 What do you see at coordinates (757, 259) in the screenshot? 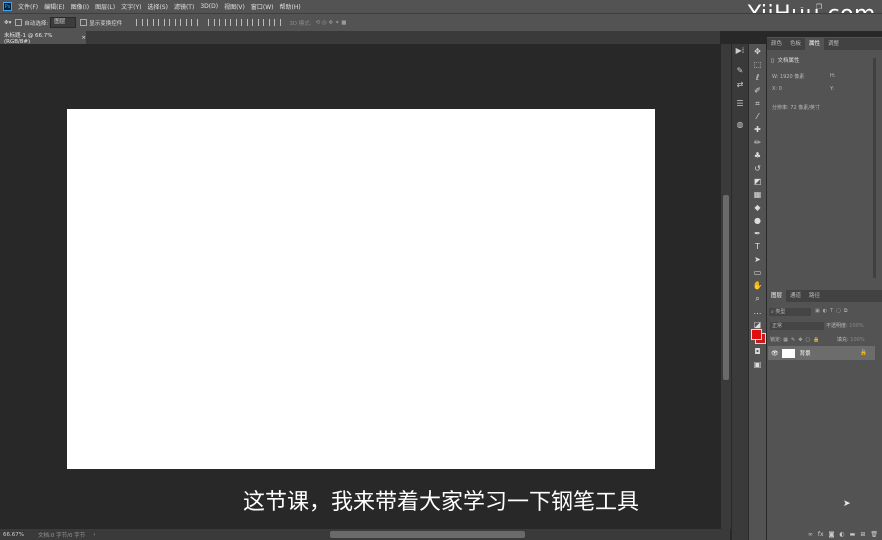
I see `path-select-tool-icon: ➤` at bounding box center [757, 259].